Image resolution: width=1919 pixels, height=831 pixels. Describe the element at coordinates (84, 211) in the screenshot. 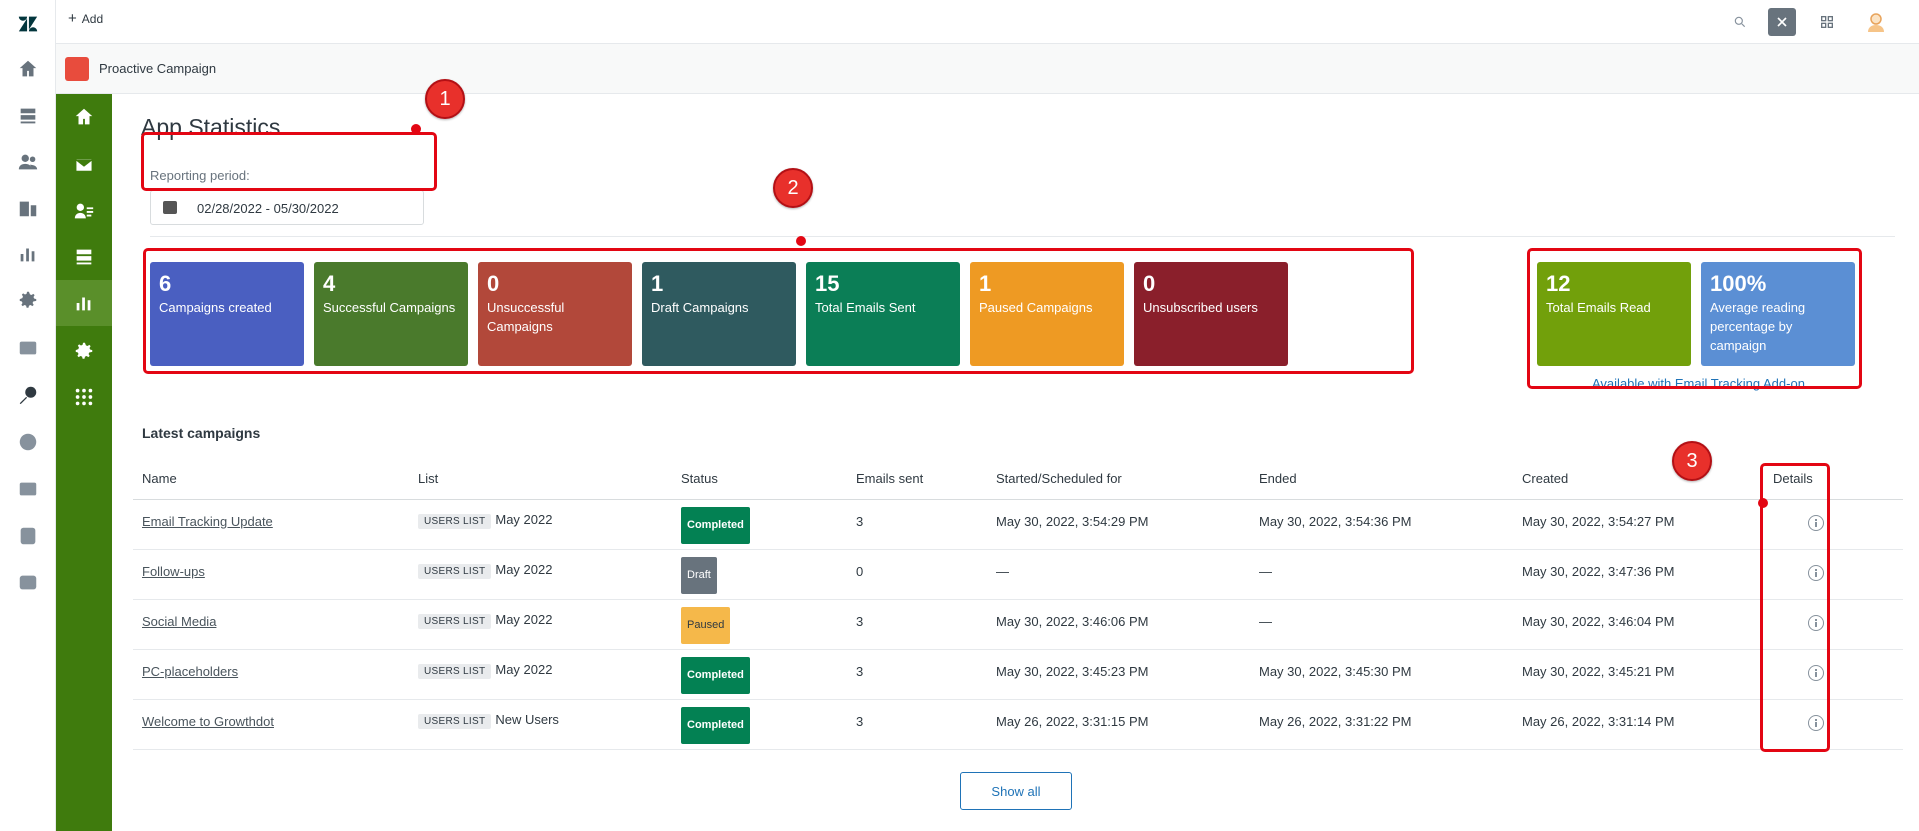

I see `app-nav-contacts-icon` at that location.